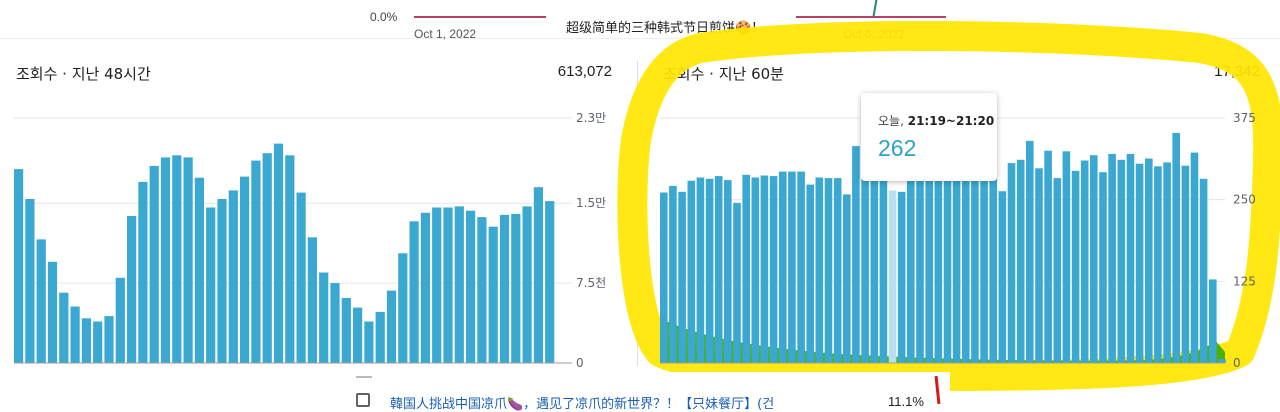 The height and width of the screenshot is (412, 1280). What do you see at coordinates (591, 203) in the screenshot?
I see `y-tick-label: 1.5만` at bounding box center [591, 203].